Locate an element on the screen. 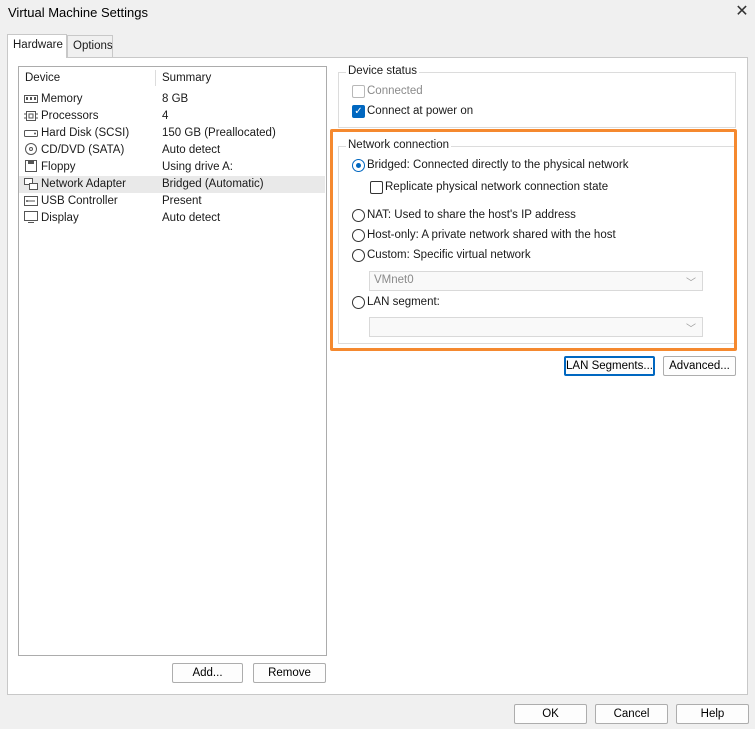 The image size is (755, 729). device-summary: Bridged (Automatic) is located at coordinates (213, 184).